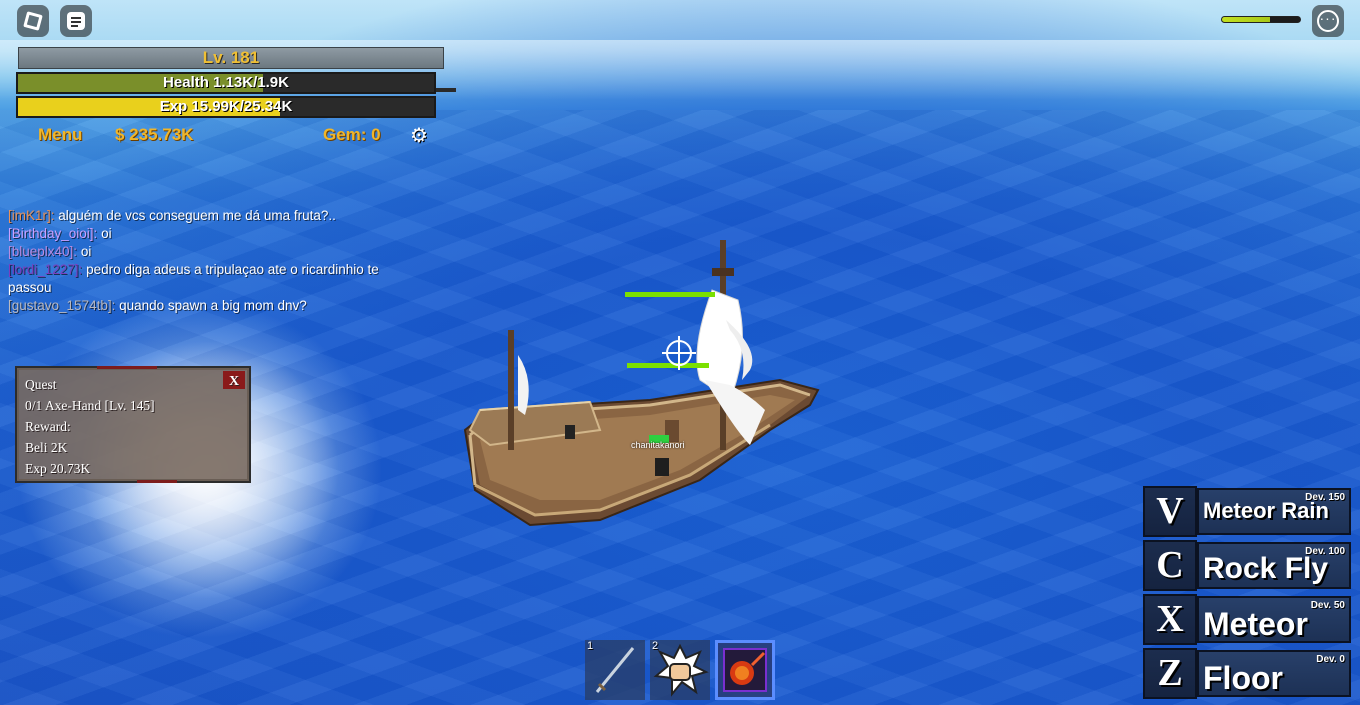 This screenshot has width=1360, height=705. I want to click on quest-objective: 0/1 Axe-Hand [Lv. 145], so click(90, 405).